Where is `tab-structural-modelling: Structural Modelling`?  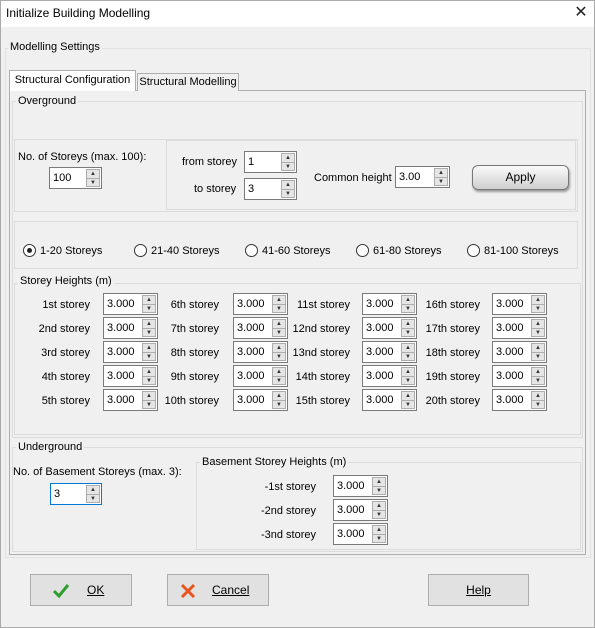
tab-structural-modelling: Structural Modelling is located at coordinates (188, 82).